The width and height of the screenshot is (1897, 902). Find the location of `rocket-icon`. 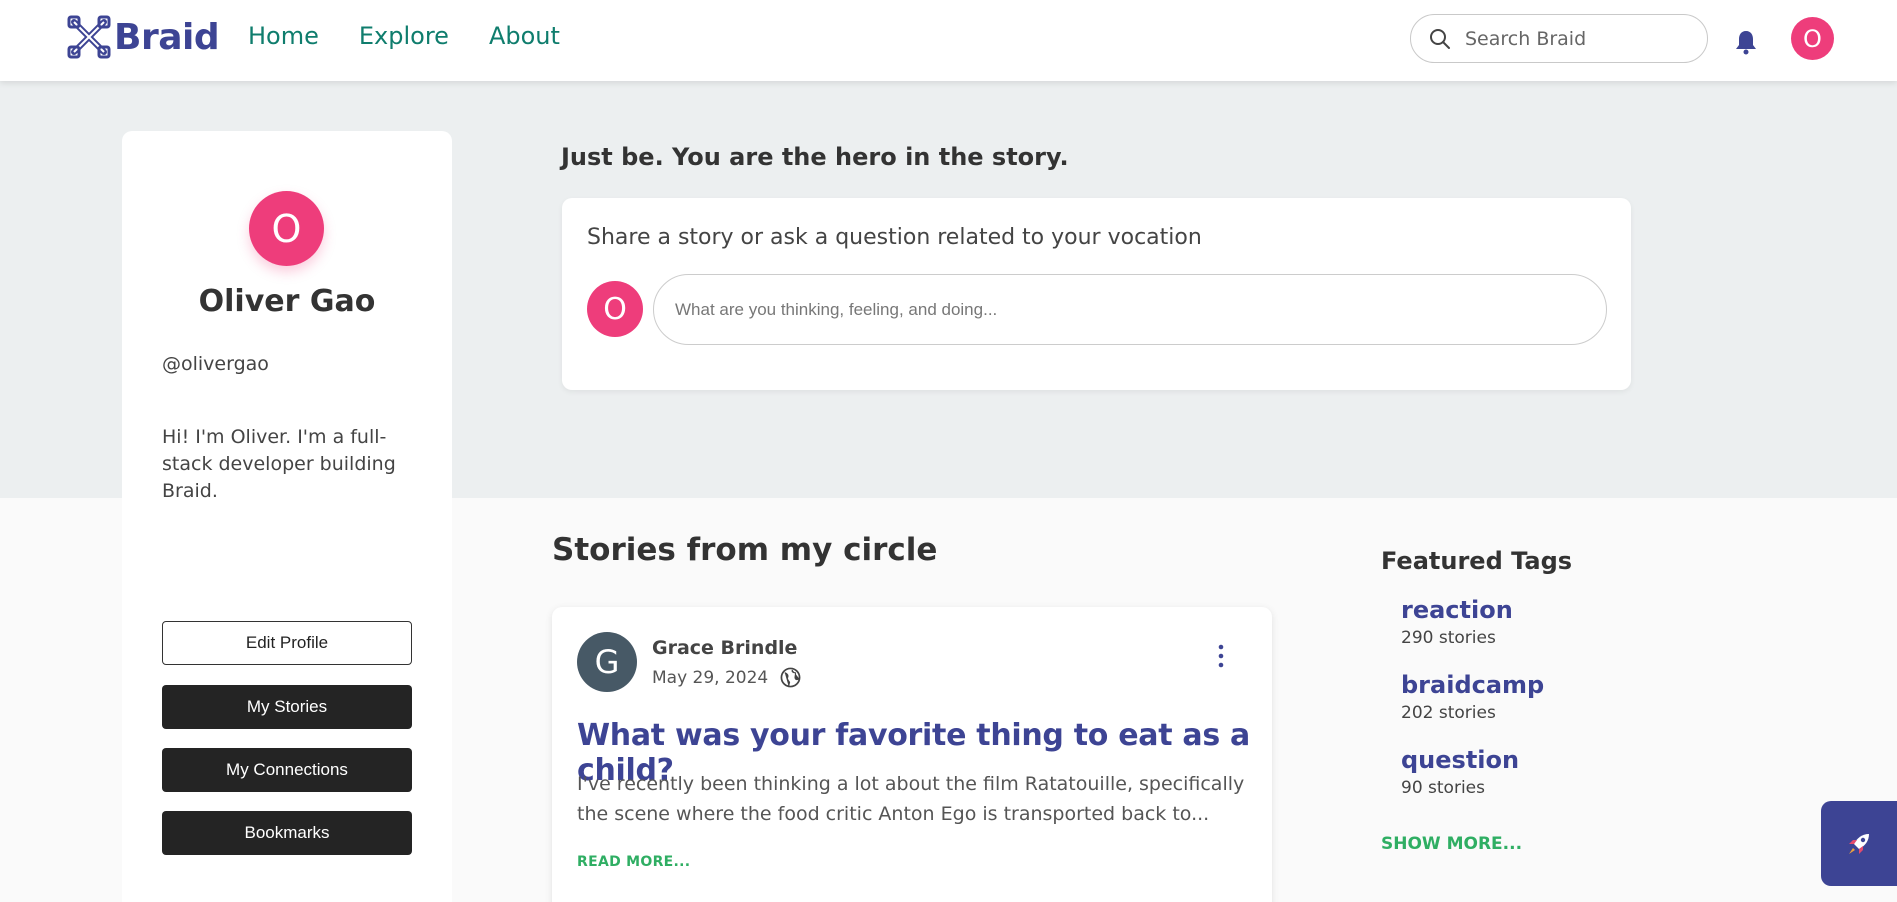

rocket-icon is located at coordinates (1859, 843).